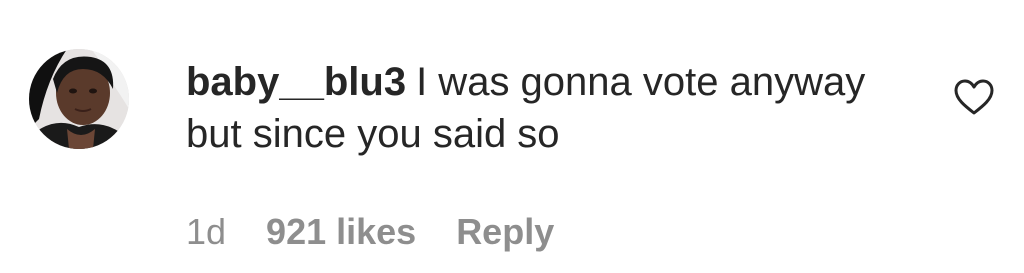 This screenshot has width=1024, height=273. What do you see at coordinates (341, 232) in the screenshot?
I see `likes-count: 921 likes` at bounding box center [341, 232].